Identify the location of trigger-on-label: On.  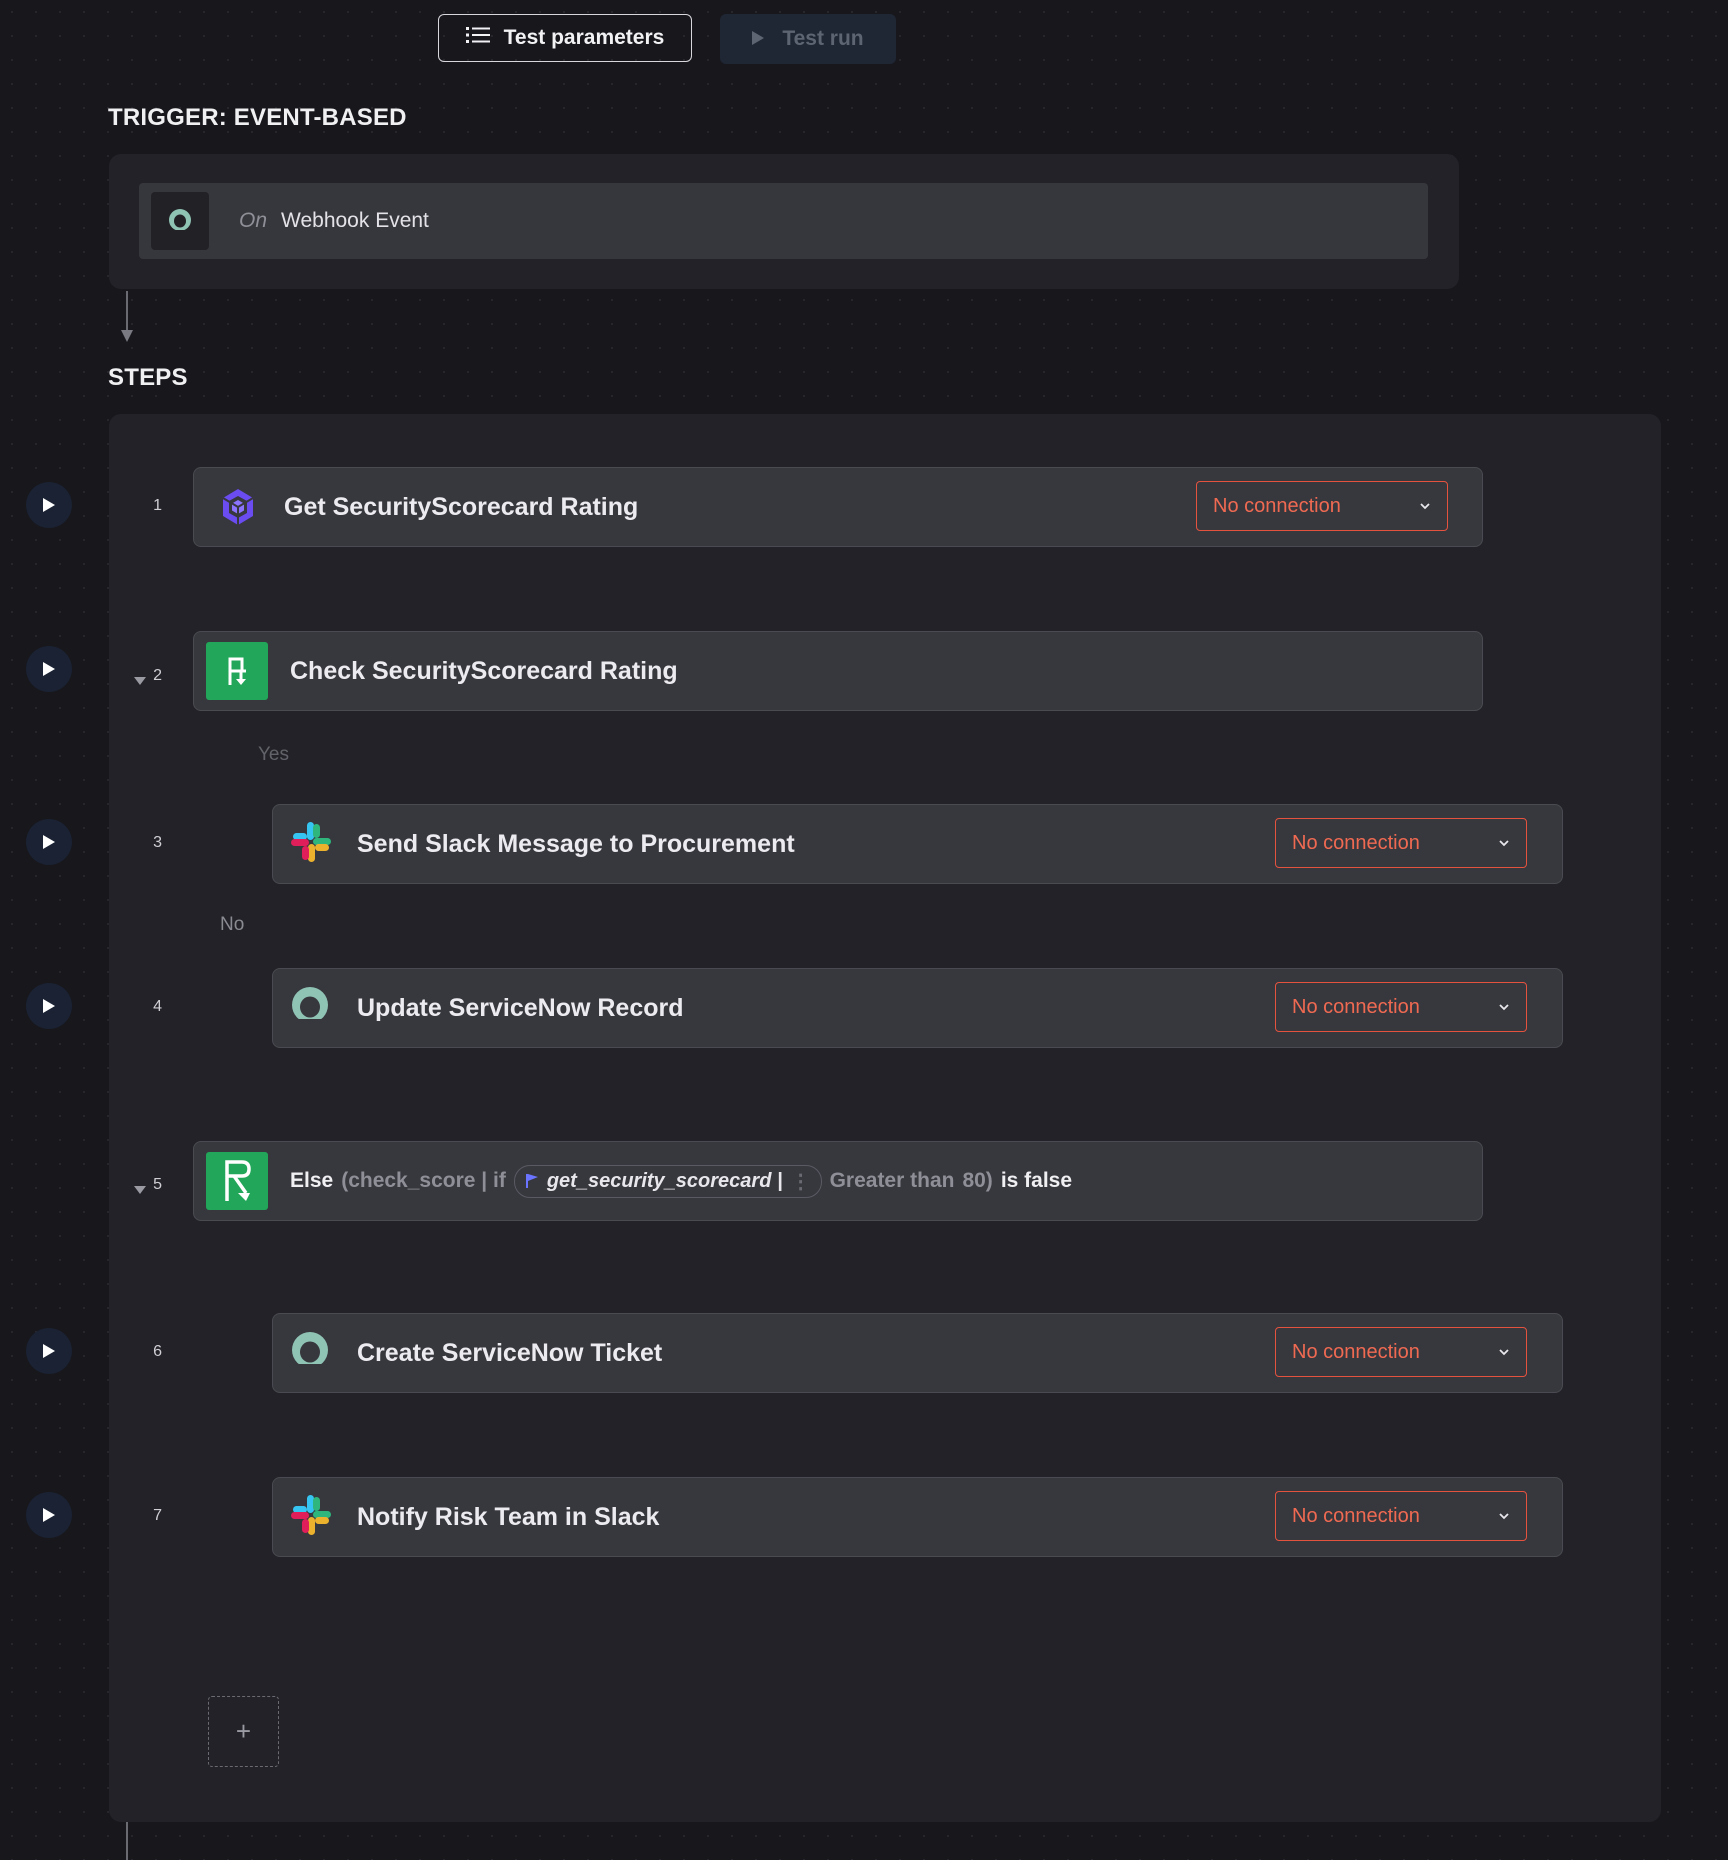
(253, 220).